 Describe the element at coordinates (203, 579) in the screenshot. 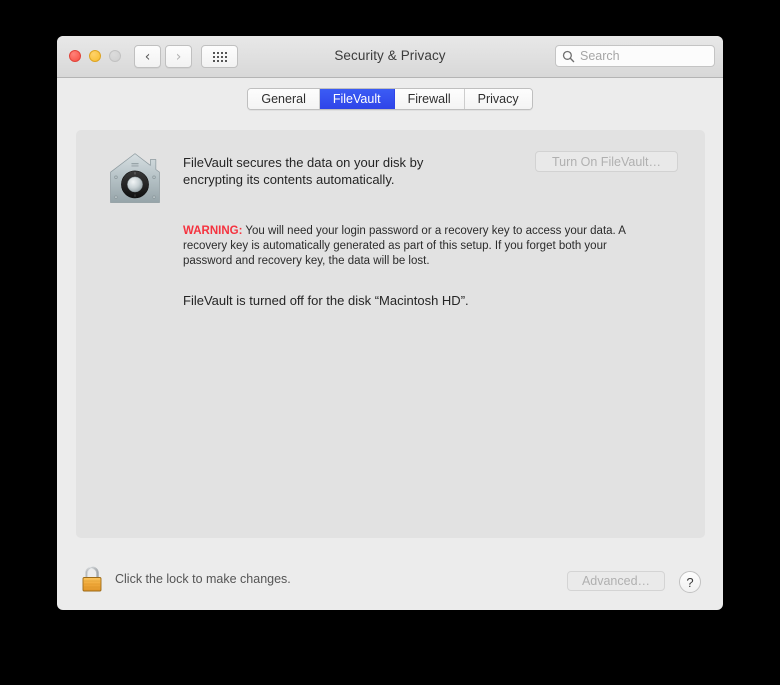

I see `lock-label: Click the lock to make changes.` at that location.